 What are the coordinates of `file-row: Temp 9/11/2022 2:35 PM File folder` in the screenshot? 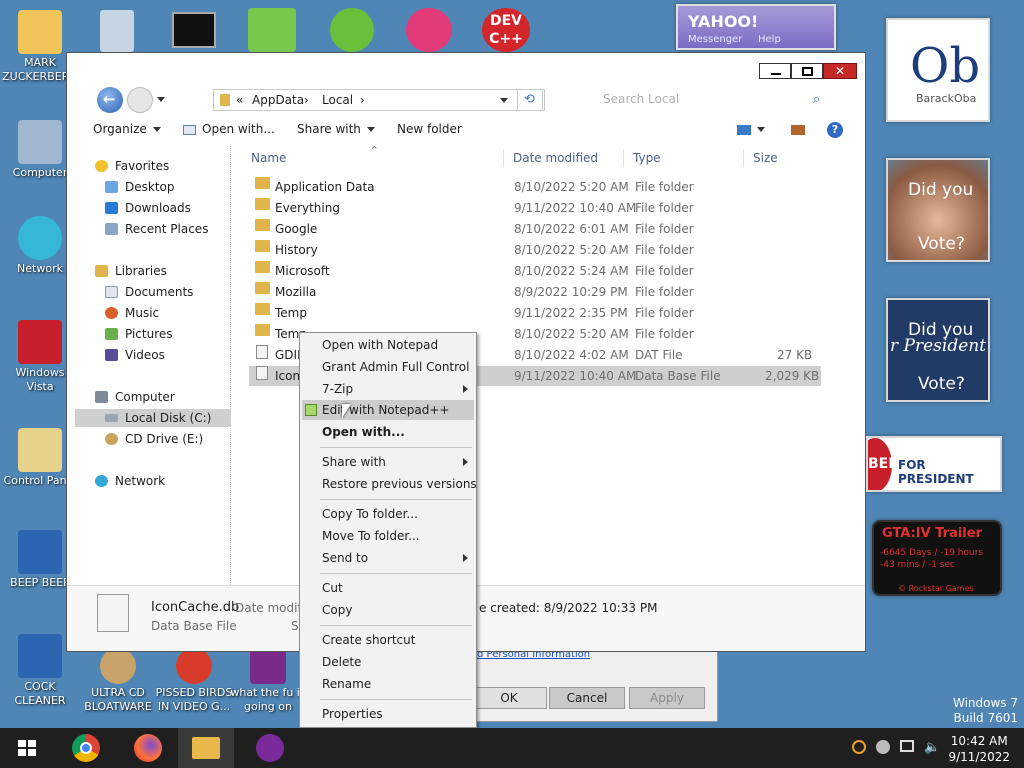 It's located at (535, 313).